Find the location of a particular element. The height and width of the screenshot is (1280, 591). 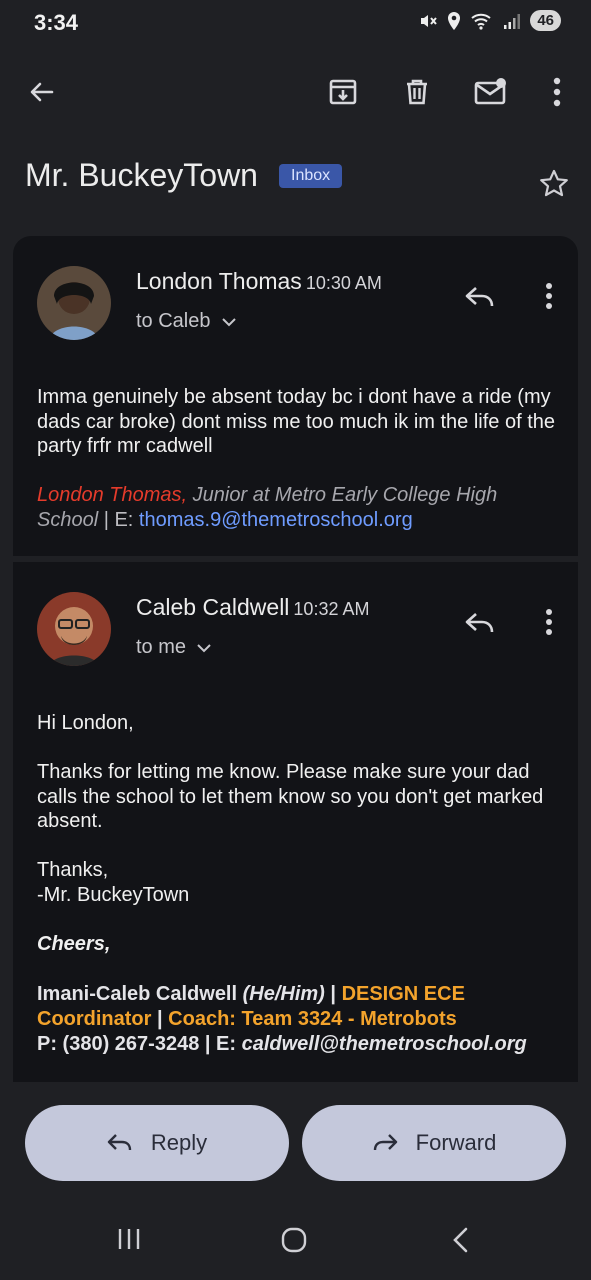

home-icon is located at coordinates (294, 1242).